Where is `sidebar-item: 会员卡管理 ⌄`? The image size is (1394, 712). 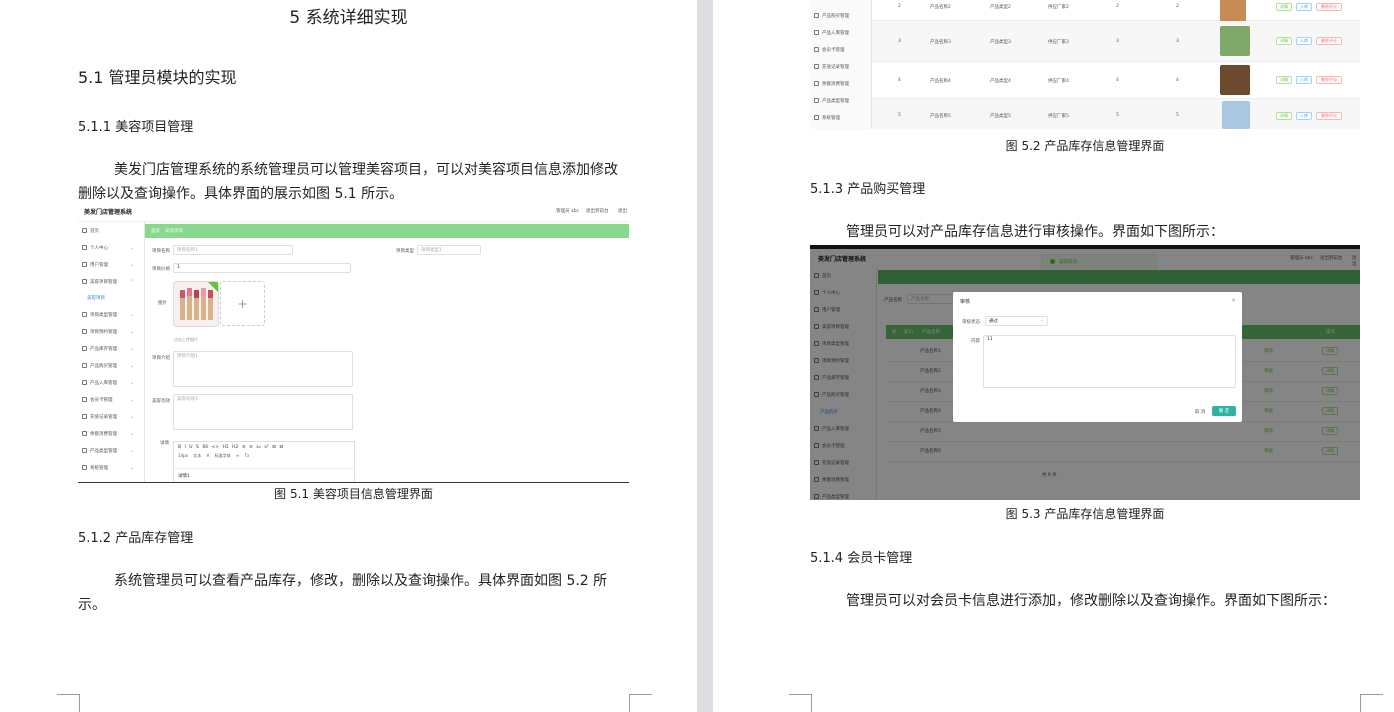
sidebar-item: 会员卡管理 ⌄ is located at coordinates (111, 399).